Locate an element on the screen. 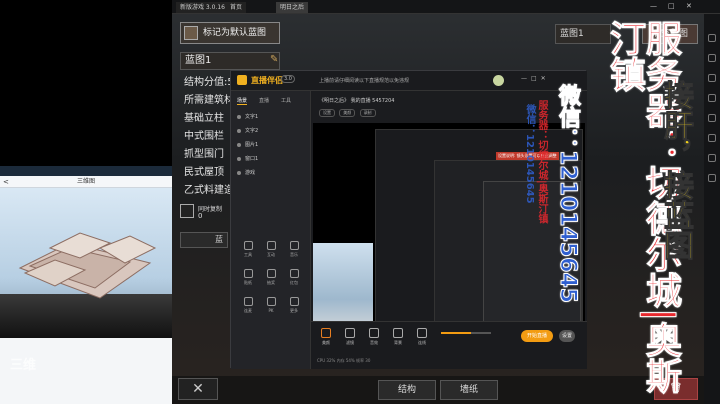  status-info: CPU 32% 内存 54% 帧率 30 is located at coordinates (344, 360).